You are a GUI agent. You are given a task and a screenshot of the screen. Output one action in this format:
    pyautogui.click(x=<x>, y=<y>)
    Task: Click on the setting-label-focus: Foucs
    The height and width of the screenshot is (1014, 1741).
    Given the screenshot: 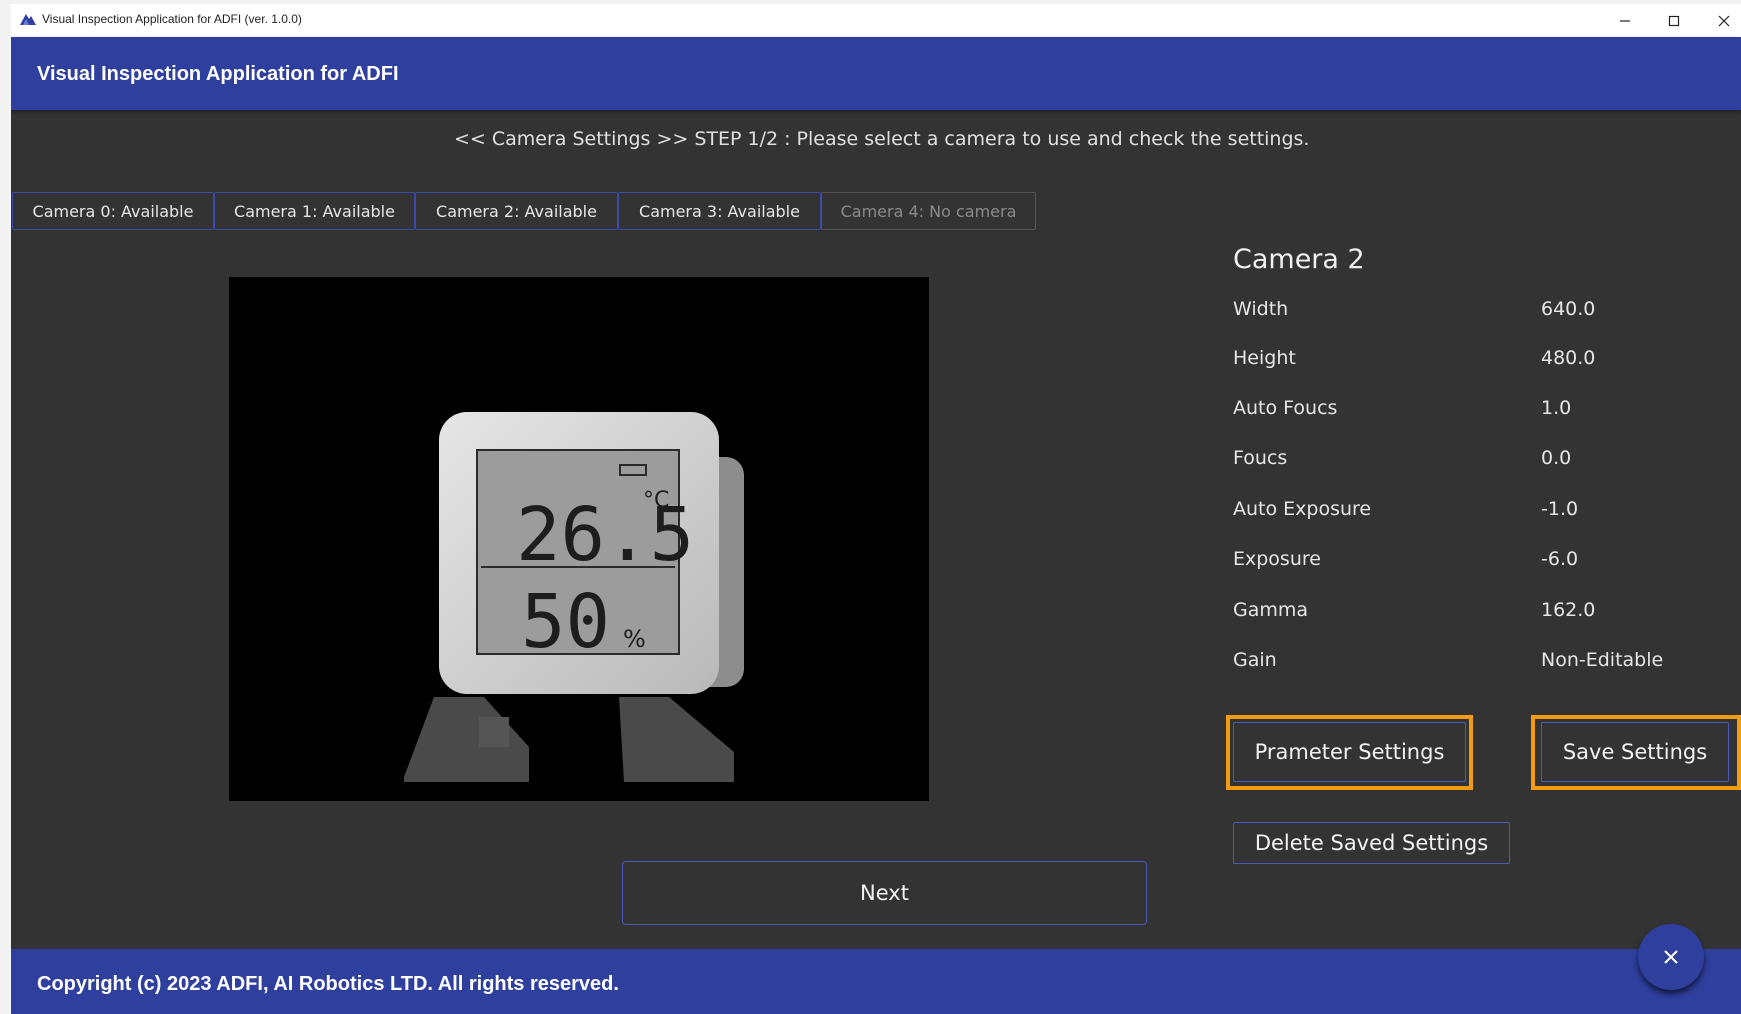 What is the action you would take?
    pyautogui.click(x=1260, y=458)
    